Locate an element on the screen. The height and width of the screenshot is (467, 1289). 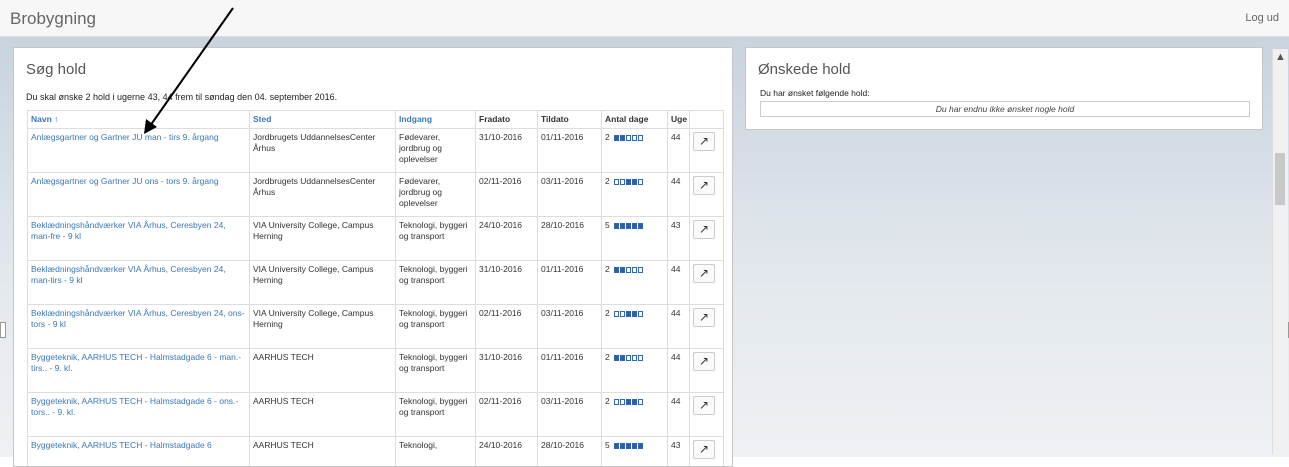
arrow-head-icon is located at coordinates (150, 126).